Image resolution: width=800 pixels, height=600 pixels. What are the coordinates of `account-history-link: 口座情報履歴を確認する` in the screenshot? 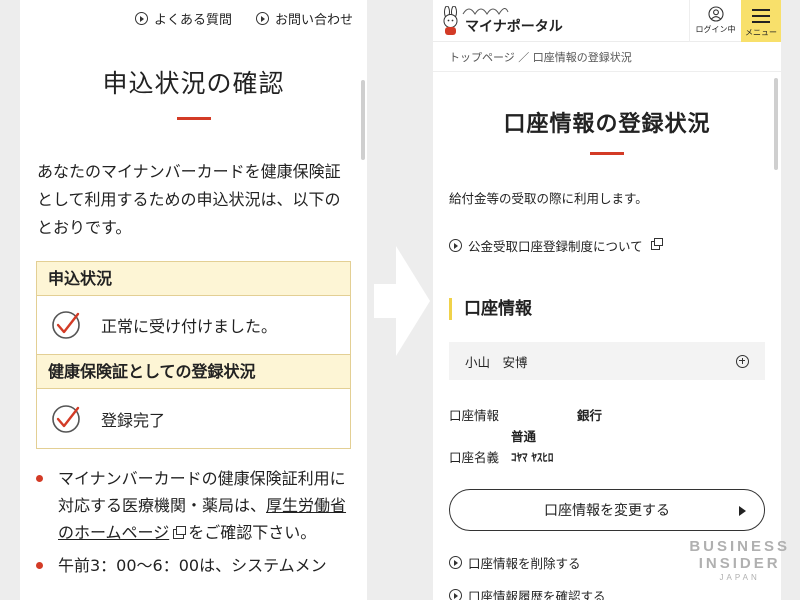 It's located at (615, 593).